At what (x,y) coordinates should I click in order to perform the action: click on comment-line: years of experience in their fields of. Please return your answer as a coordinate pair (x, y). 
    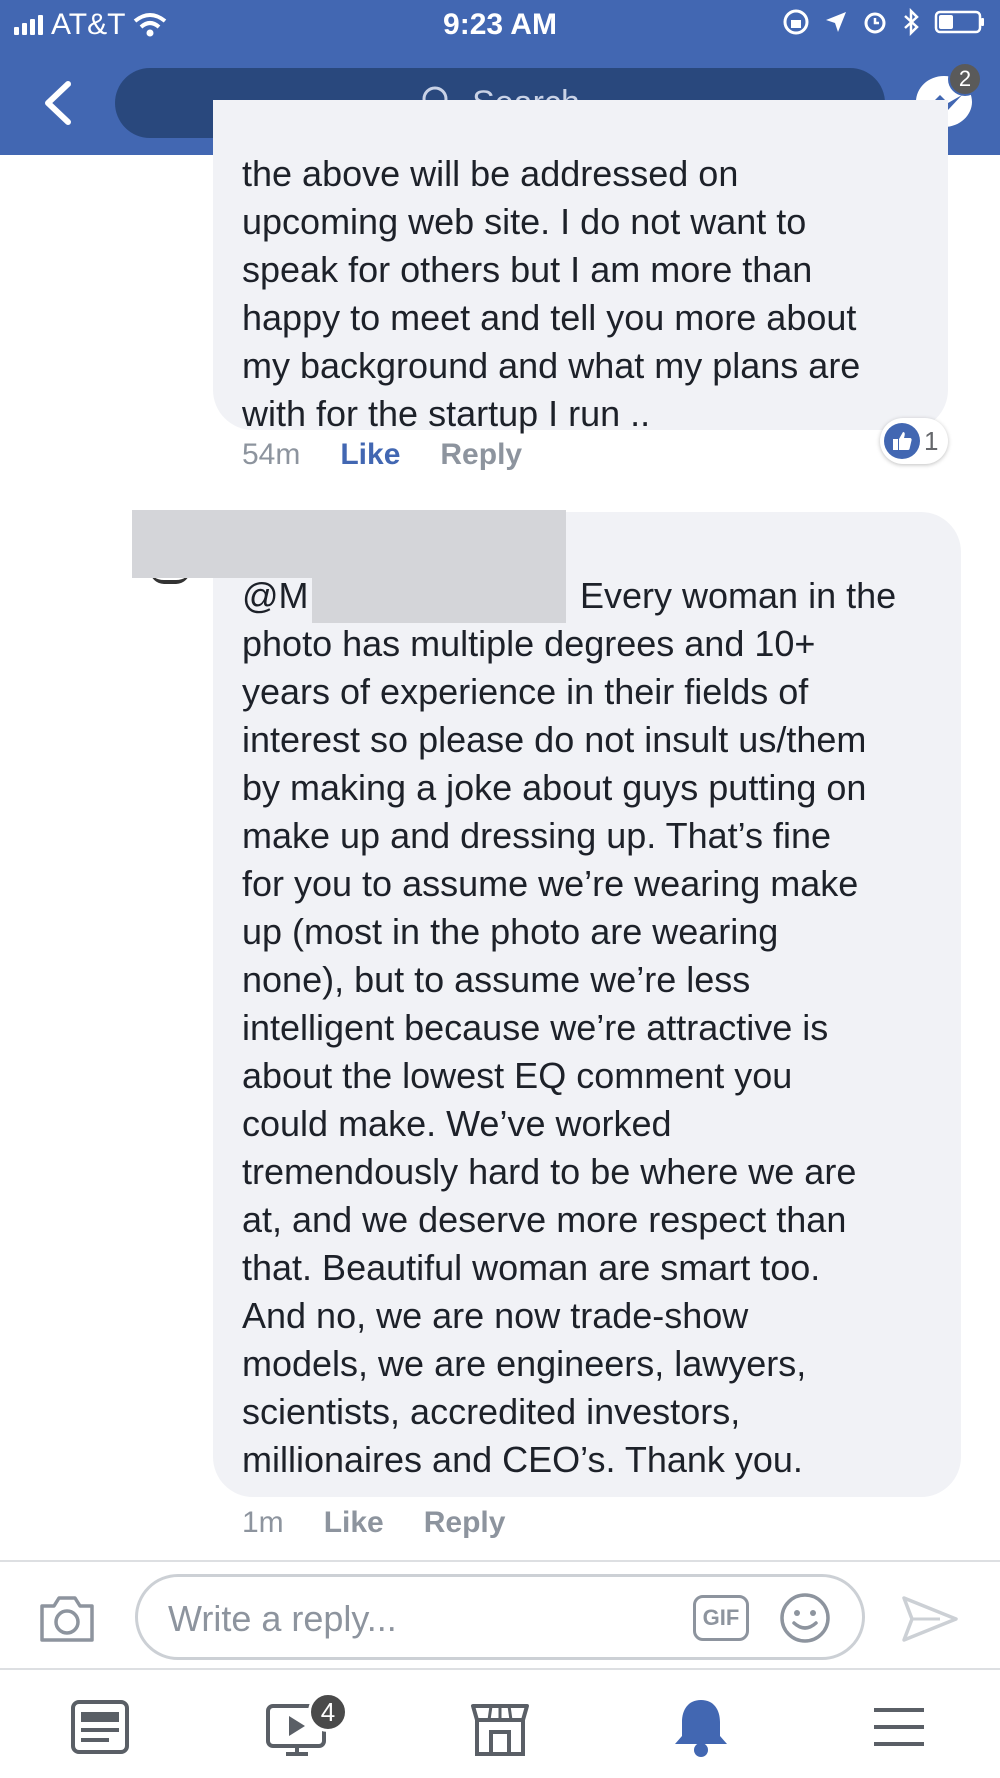
    Looking at the image, I should click on (525, 691).